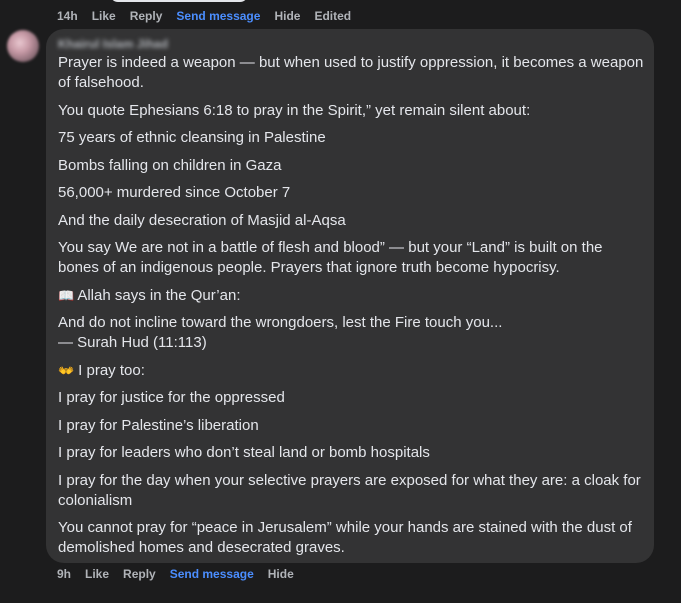 The width and height of the screenshot is (681, 603). I want to click on previous-comment-actions: 14h Like Reply Send message Hide Edited, so click(211, 16).